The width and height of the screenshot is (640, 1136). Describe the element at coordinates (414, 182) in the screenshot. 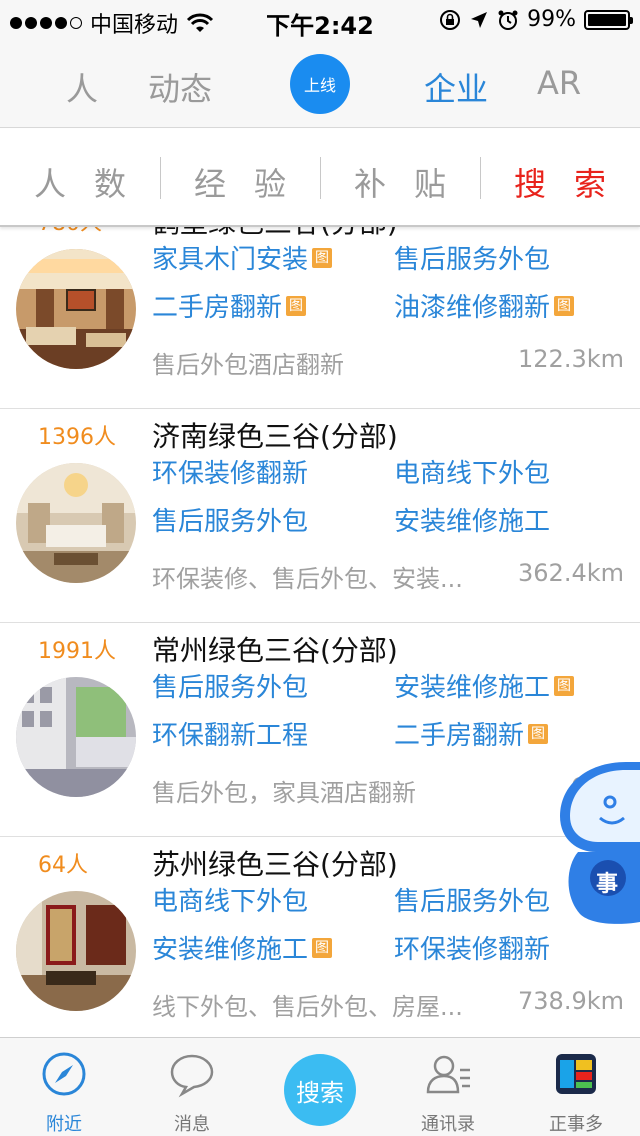

I see `filter-subsidy: 补贴` at that location.